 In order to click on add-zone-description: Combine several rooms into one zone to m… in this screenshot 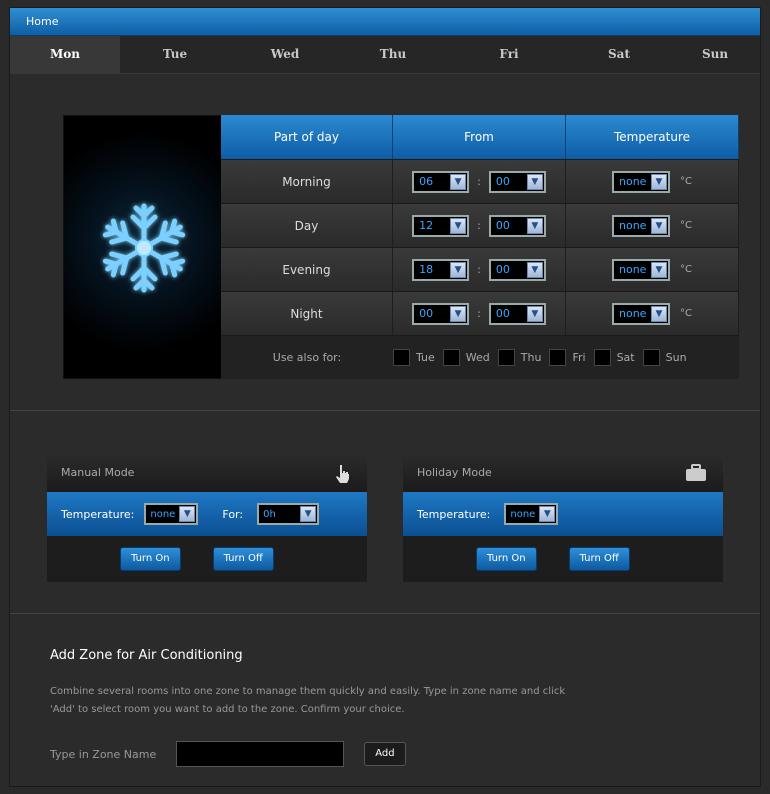, I will do `click(308, 700)`.